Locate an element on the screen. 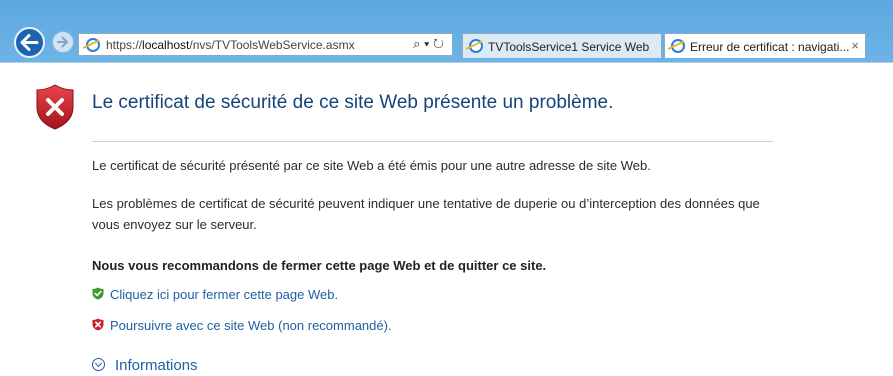 The width and height of the screenshot is (893, 376). back-arrow-icon is located at coordinates (29, 42).